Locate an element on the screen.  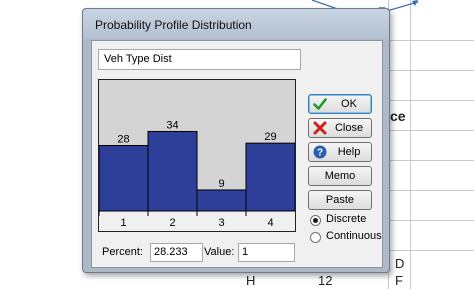
bar-value-label: 29 is located at coordinates (270, 137).